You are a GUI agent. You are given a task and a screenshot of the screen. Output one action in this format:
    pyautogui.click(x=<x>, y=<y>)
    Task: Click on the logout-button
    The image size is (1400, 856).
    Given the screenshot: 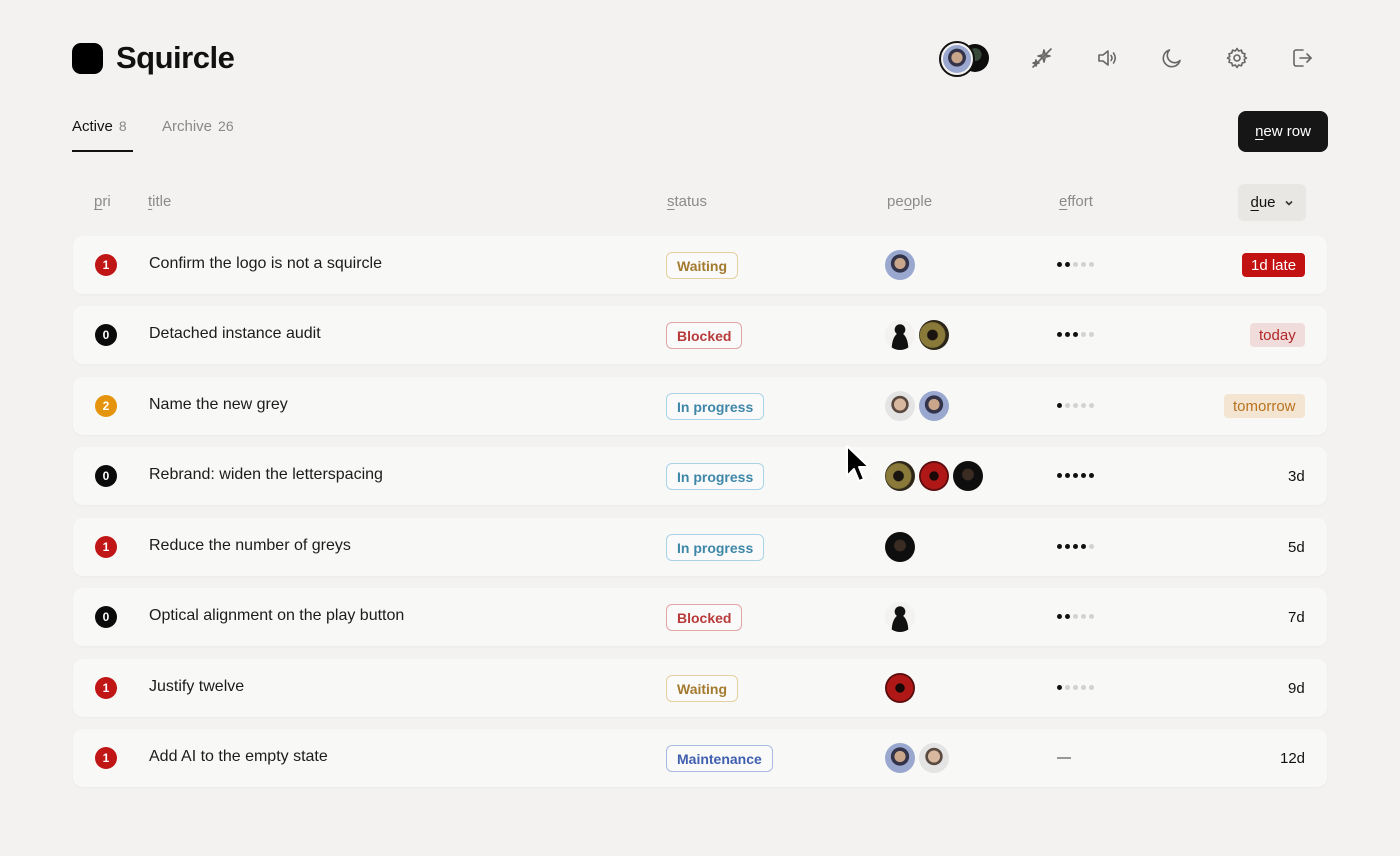 What is the action you would take?
    pyautogui.click(x=1302, y=58)
    